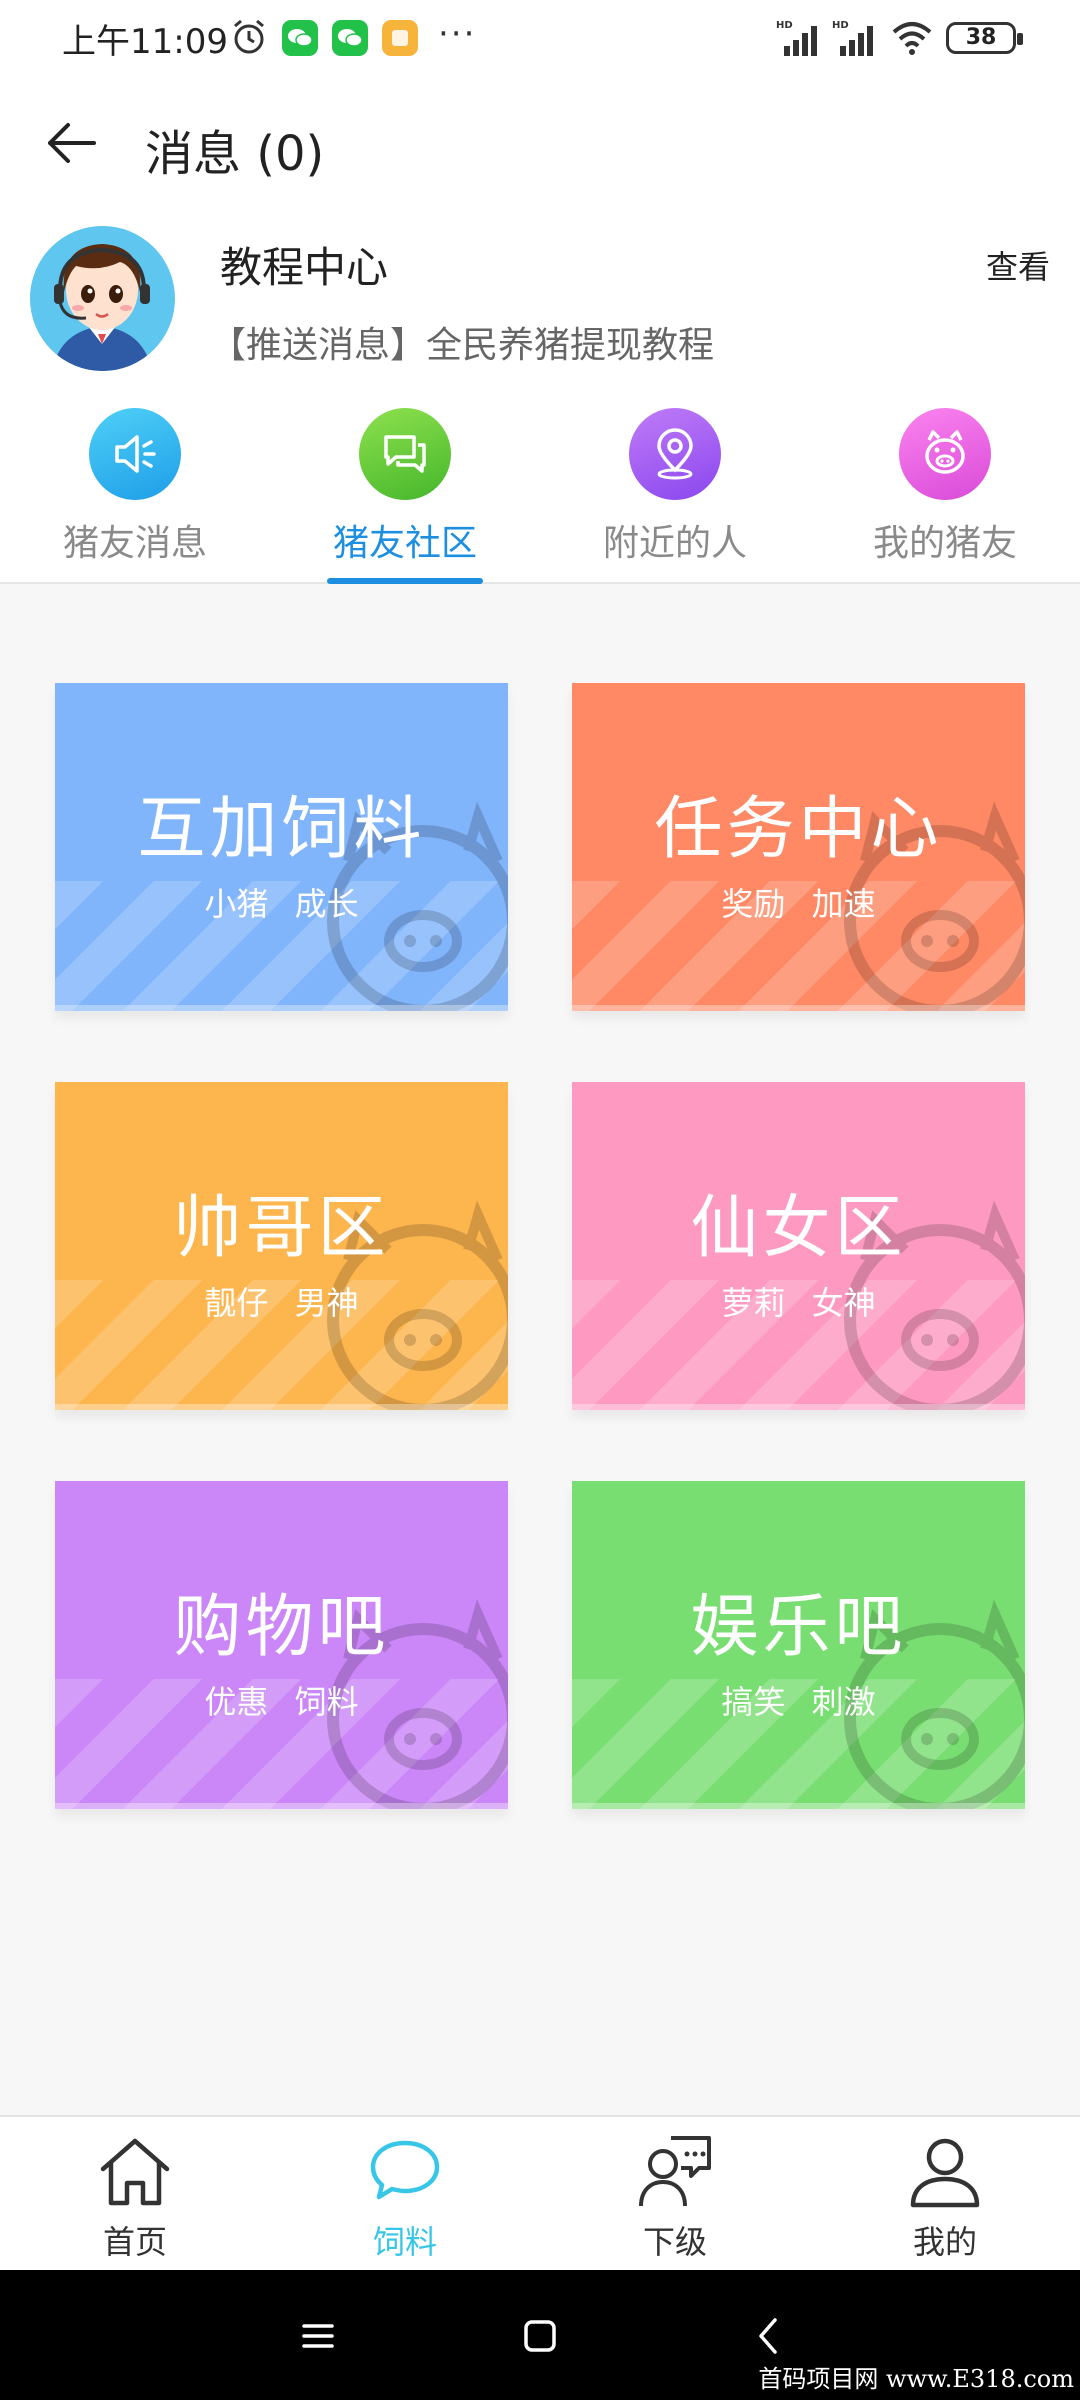 This screenshot has width=1080, height=2400. What do you see at coordinates (674, 2242) in the screenshot?
I see `nav-label: 下级` at bounding box center [674, 2242].